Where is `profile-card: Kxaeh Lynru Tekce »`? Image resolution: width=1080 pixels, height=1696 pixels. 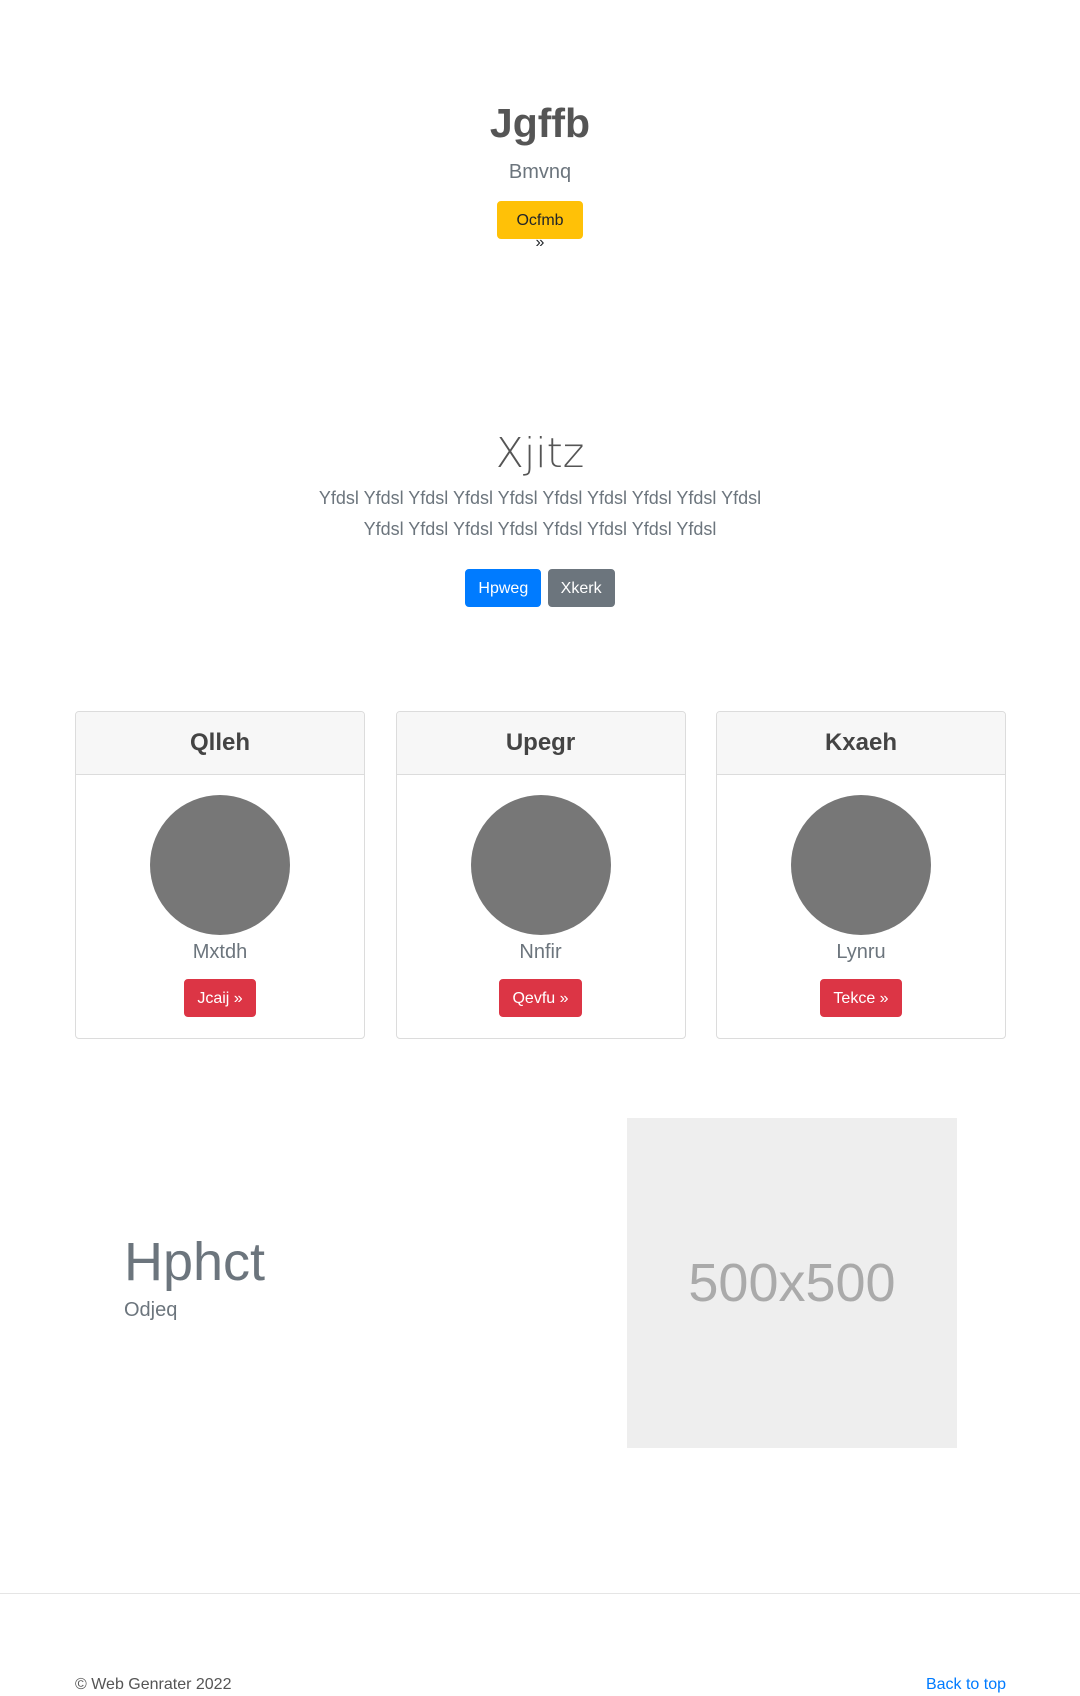
profile-card: Kxaeh Lynru Tekce » is located at coordinates (861, 875).